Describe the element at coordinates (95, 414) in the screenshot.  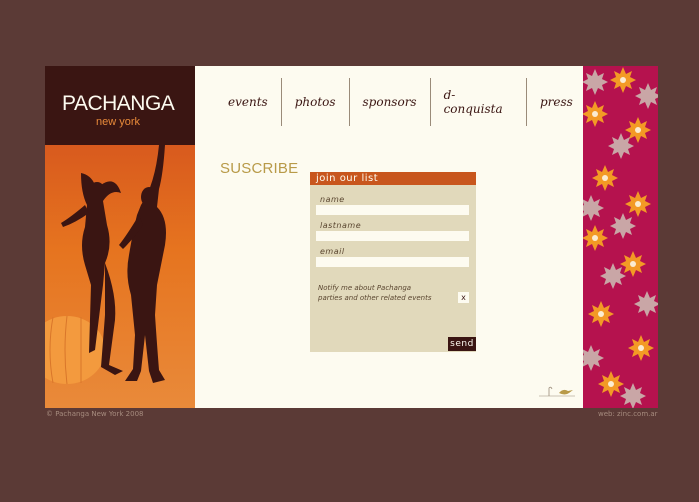
I see `copyright: © Pachanga New York 2008` at that location.